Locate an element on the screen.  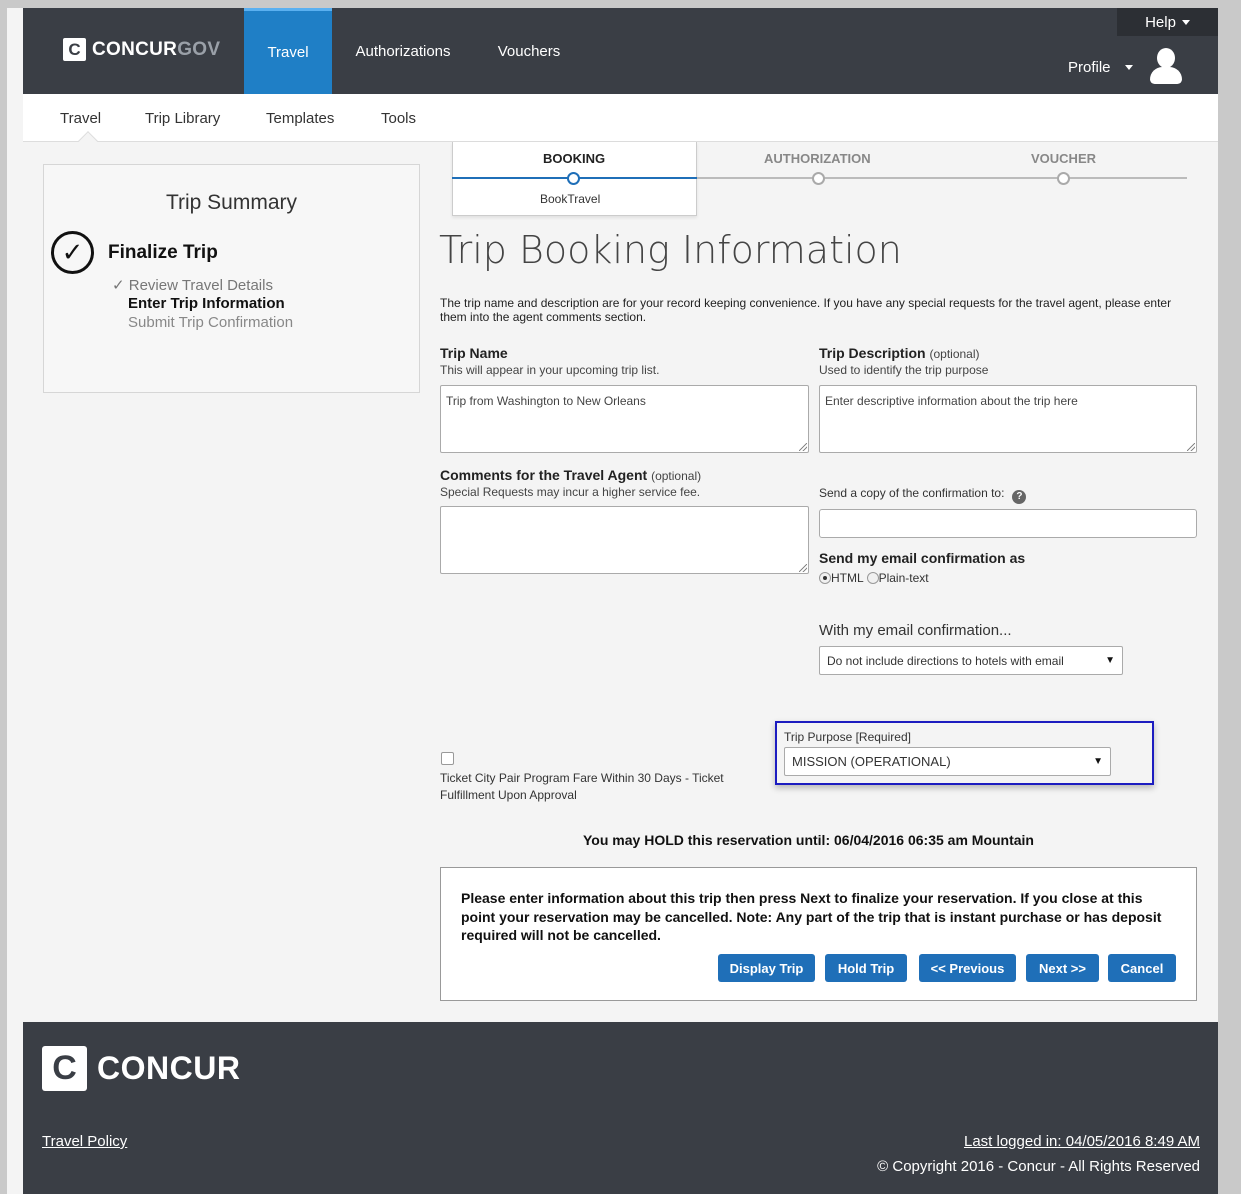
footer-logo-mark: C is located at coordinates (64, 1068).